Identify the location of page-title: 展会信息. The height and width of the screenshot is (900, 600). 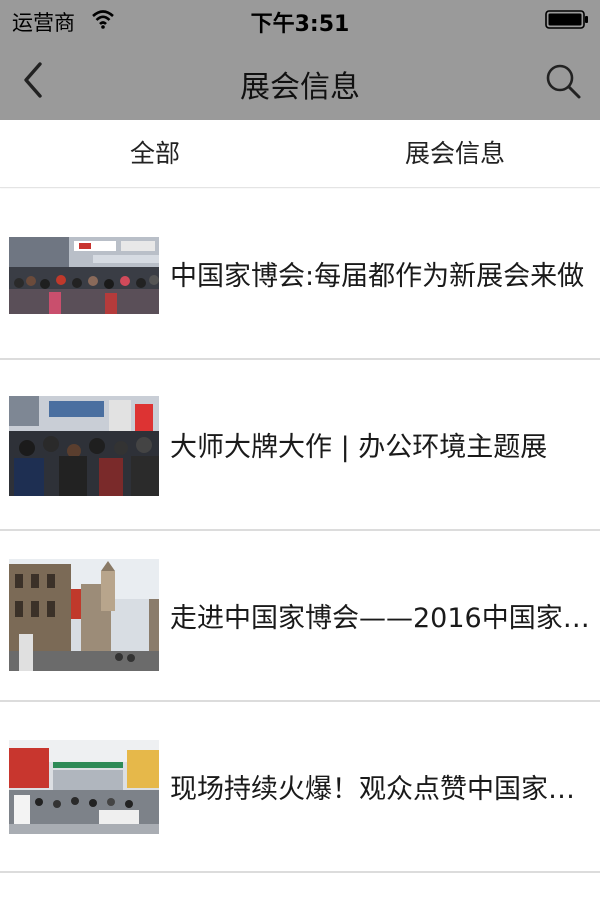
(300, 87).